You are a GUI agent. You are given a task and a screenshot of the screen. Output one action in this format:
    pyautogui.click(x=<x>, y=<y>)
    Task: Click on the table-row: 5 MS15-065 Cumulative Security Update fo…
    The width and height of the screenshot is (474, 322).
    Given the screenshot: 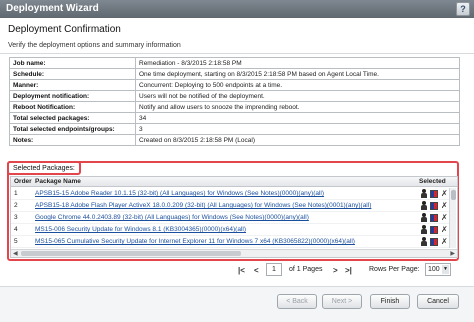 What is the action you would take?
    pyautogui.click(x=230, y=242)
    